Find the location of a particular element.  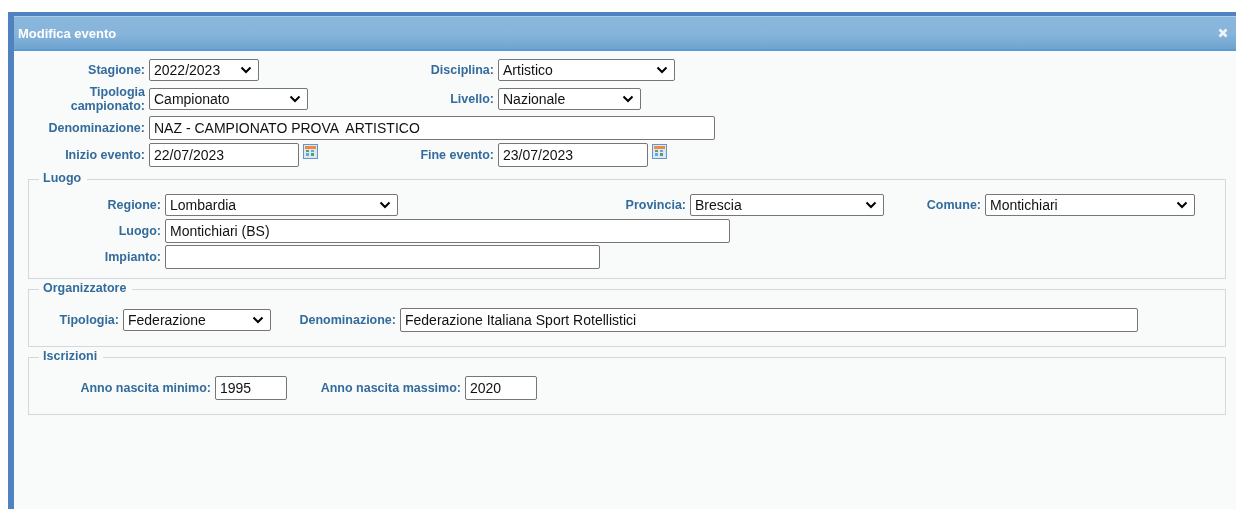

field-label: Disciplina: is located at coordinates (462, 70).